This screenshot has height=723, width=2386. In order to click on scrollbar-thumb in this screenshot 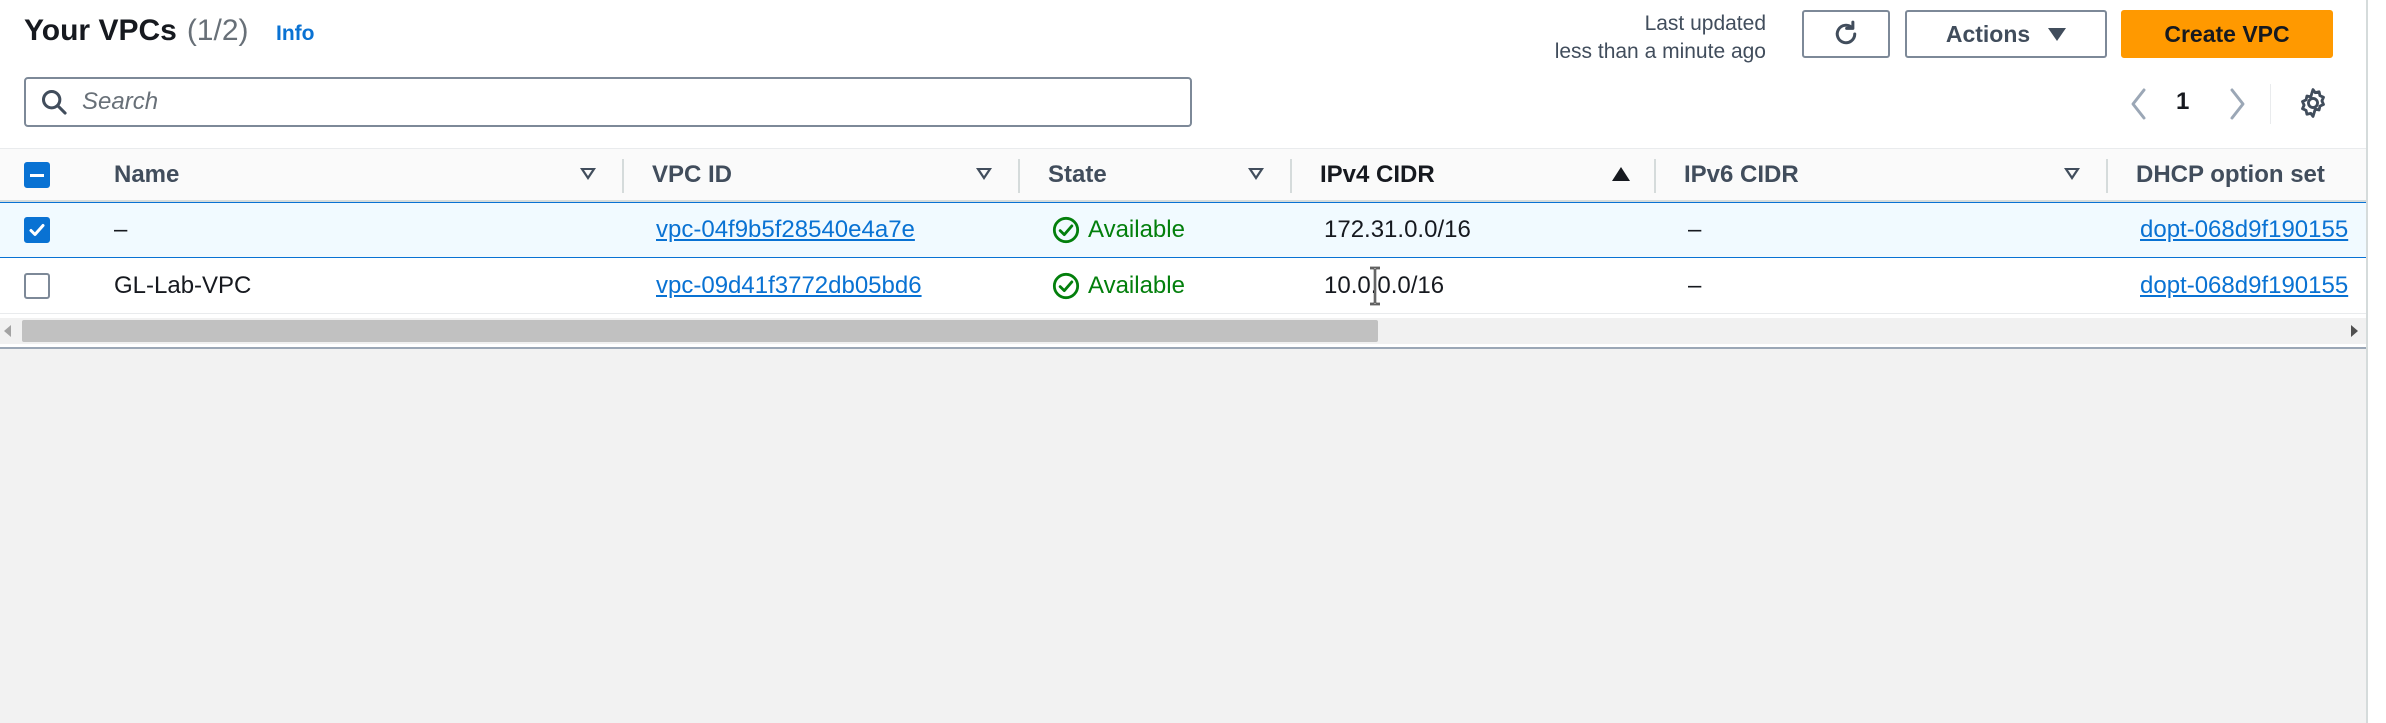, I will do `click(700, 331)`.